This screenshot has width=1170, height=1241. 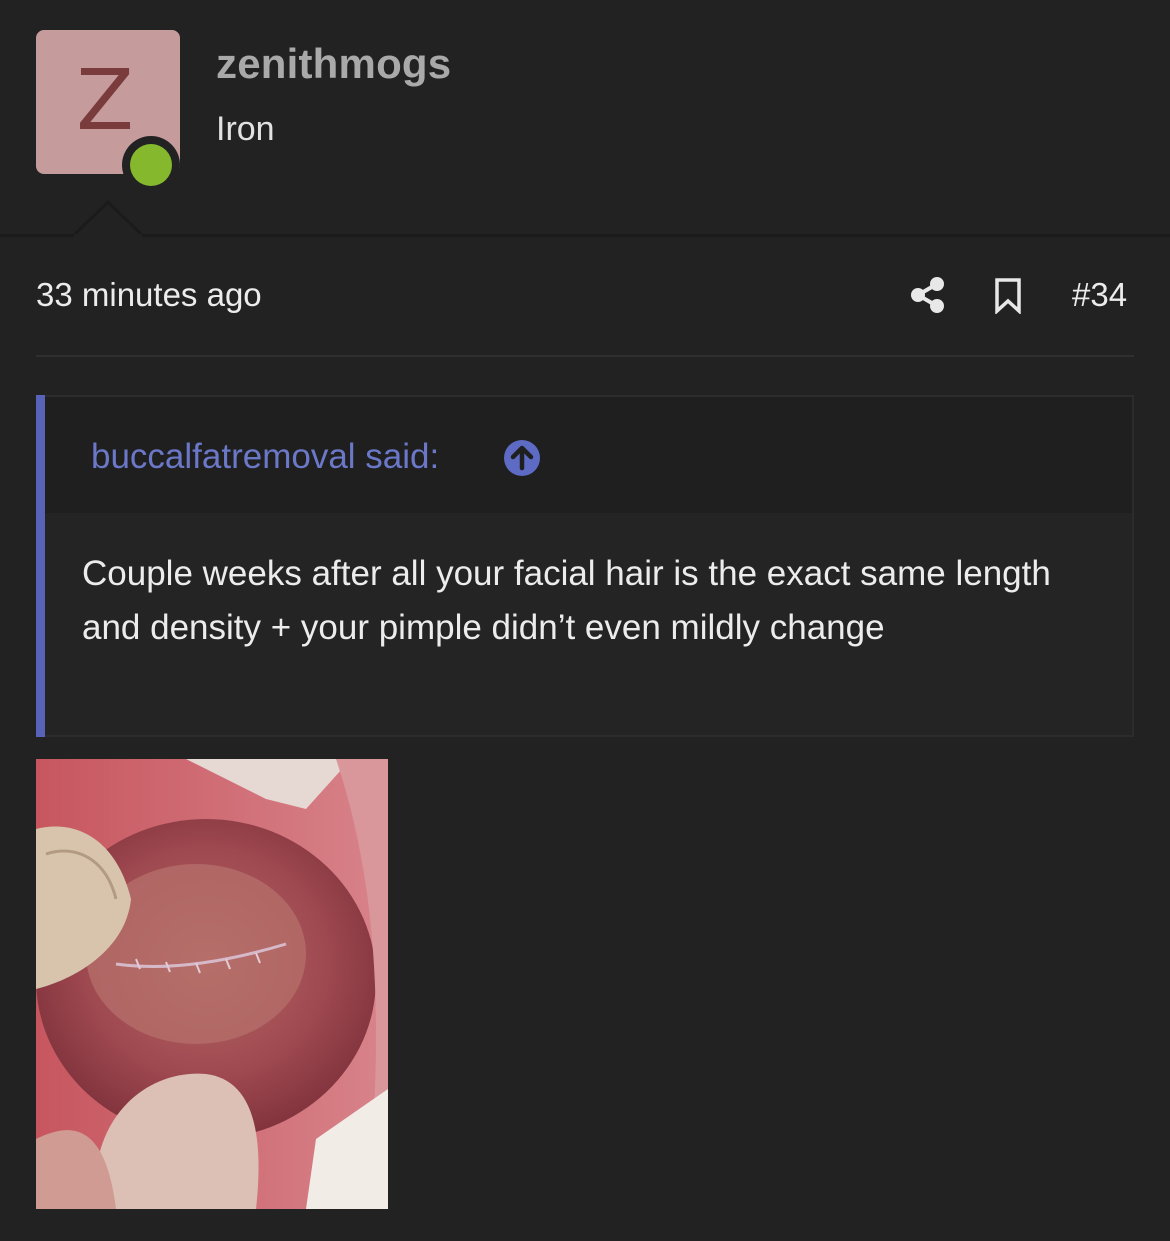 What do you see at coordinates (1099, 295) in the screenshot?
I see `post-number-link: #34` at bounding box center [1099, 295].